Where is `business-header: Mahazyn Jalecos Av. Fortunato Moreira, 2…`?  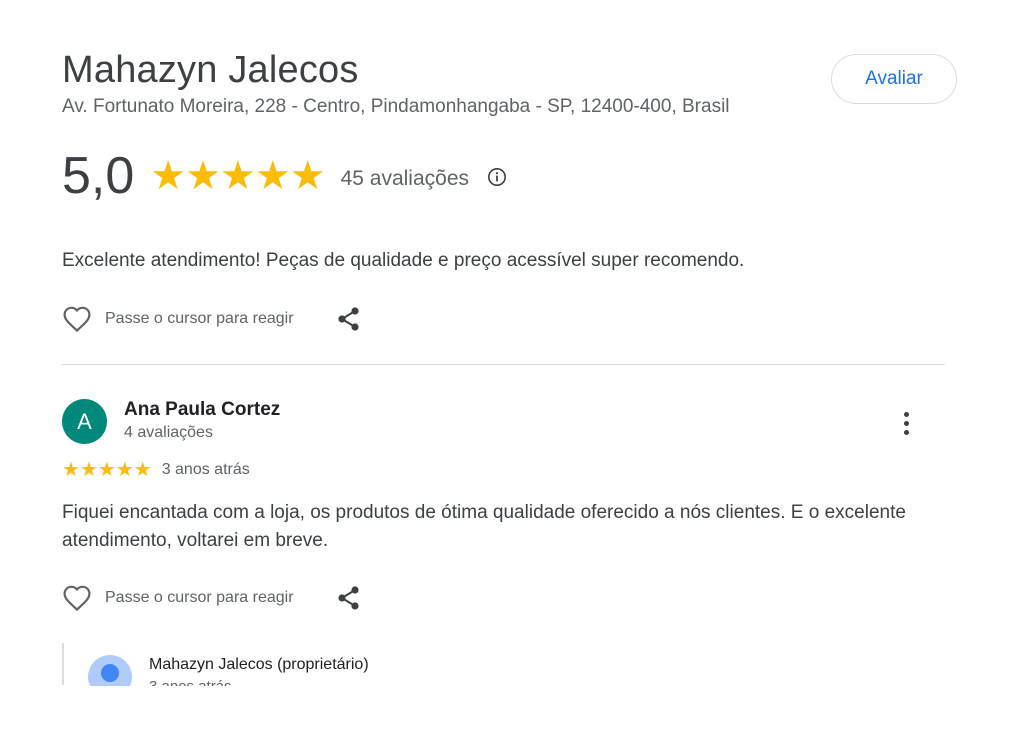
business-header: Mahazyn Jalecos Av. Fortunato Moreira, 2… is located at coordinates (512, 83).